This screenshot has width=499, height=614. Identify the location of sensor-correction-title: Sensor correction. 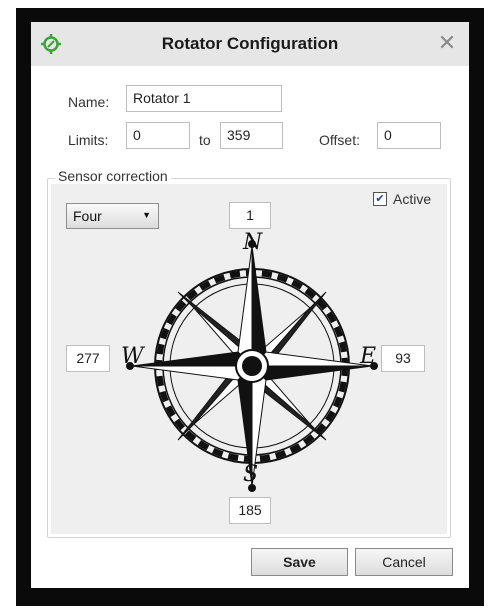
(113, 176).